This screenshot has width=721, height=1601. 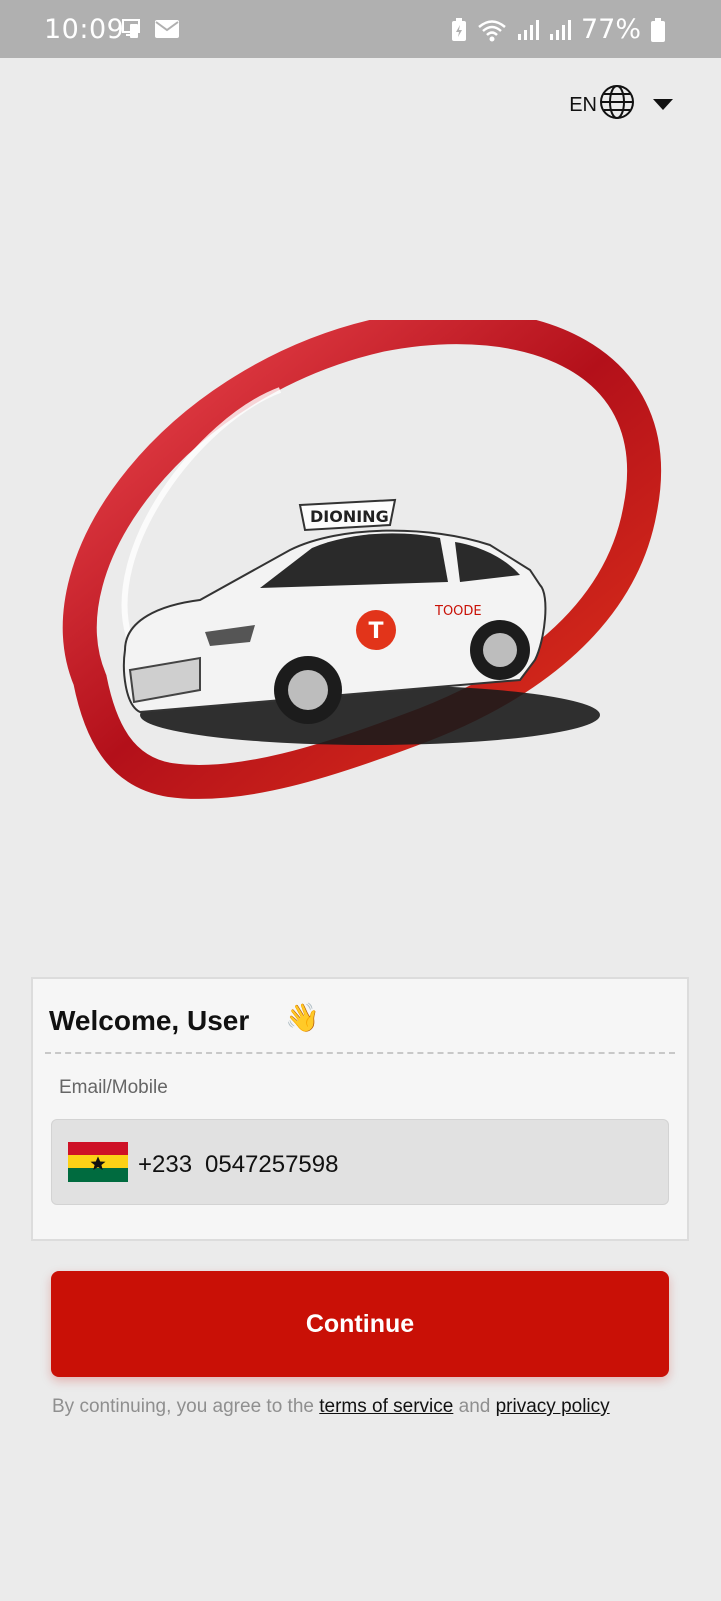 What do you see at coordinates (167, 31) in the screenshot?
I see `mail-icon` at bounding box center [167, 31].